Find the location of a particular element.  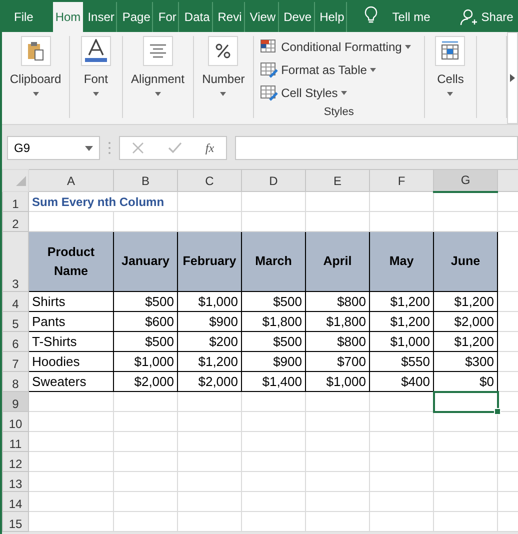

table-header-cell: February is located at coordinates (210, 262).